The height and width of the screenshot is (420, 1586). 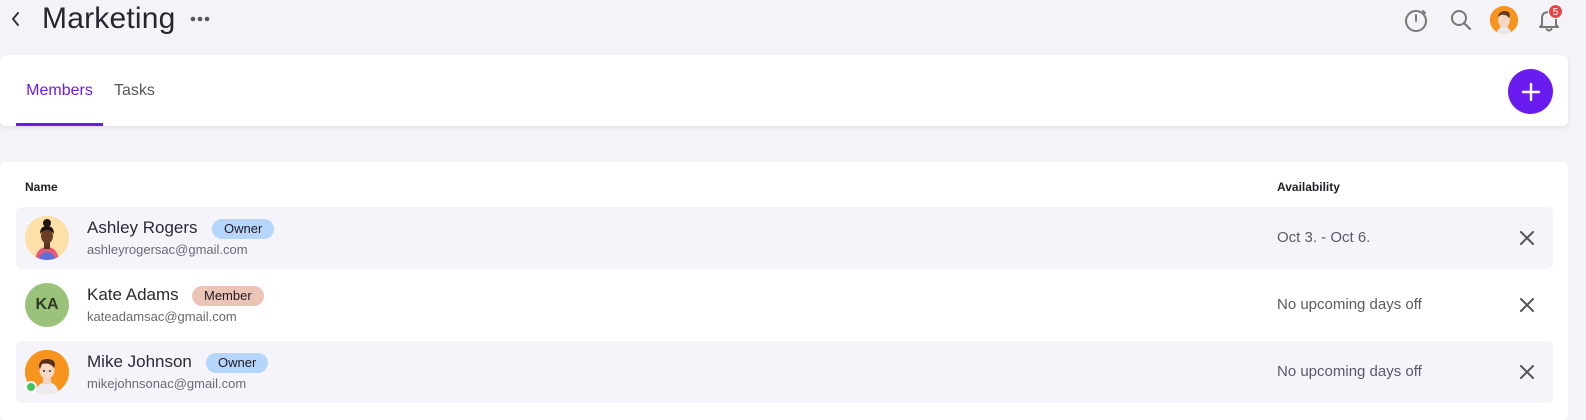 I want to click on avatar-initials: KA, so click(x=47, y=304).